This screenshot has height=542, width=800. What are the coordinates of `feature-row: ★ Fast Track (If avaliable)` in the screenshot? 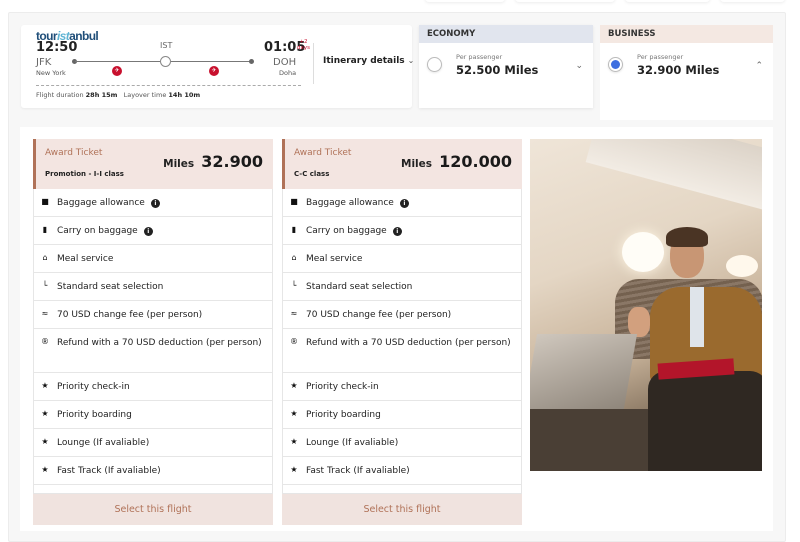 It's located at (402, 471).